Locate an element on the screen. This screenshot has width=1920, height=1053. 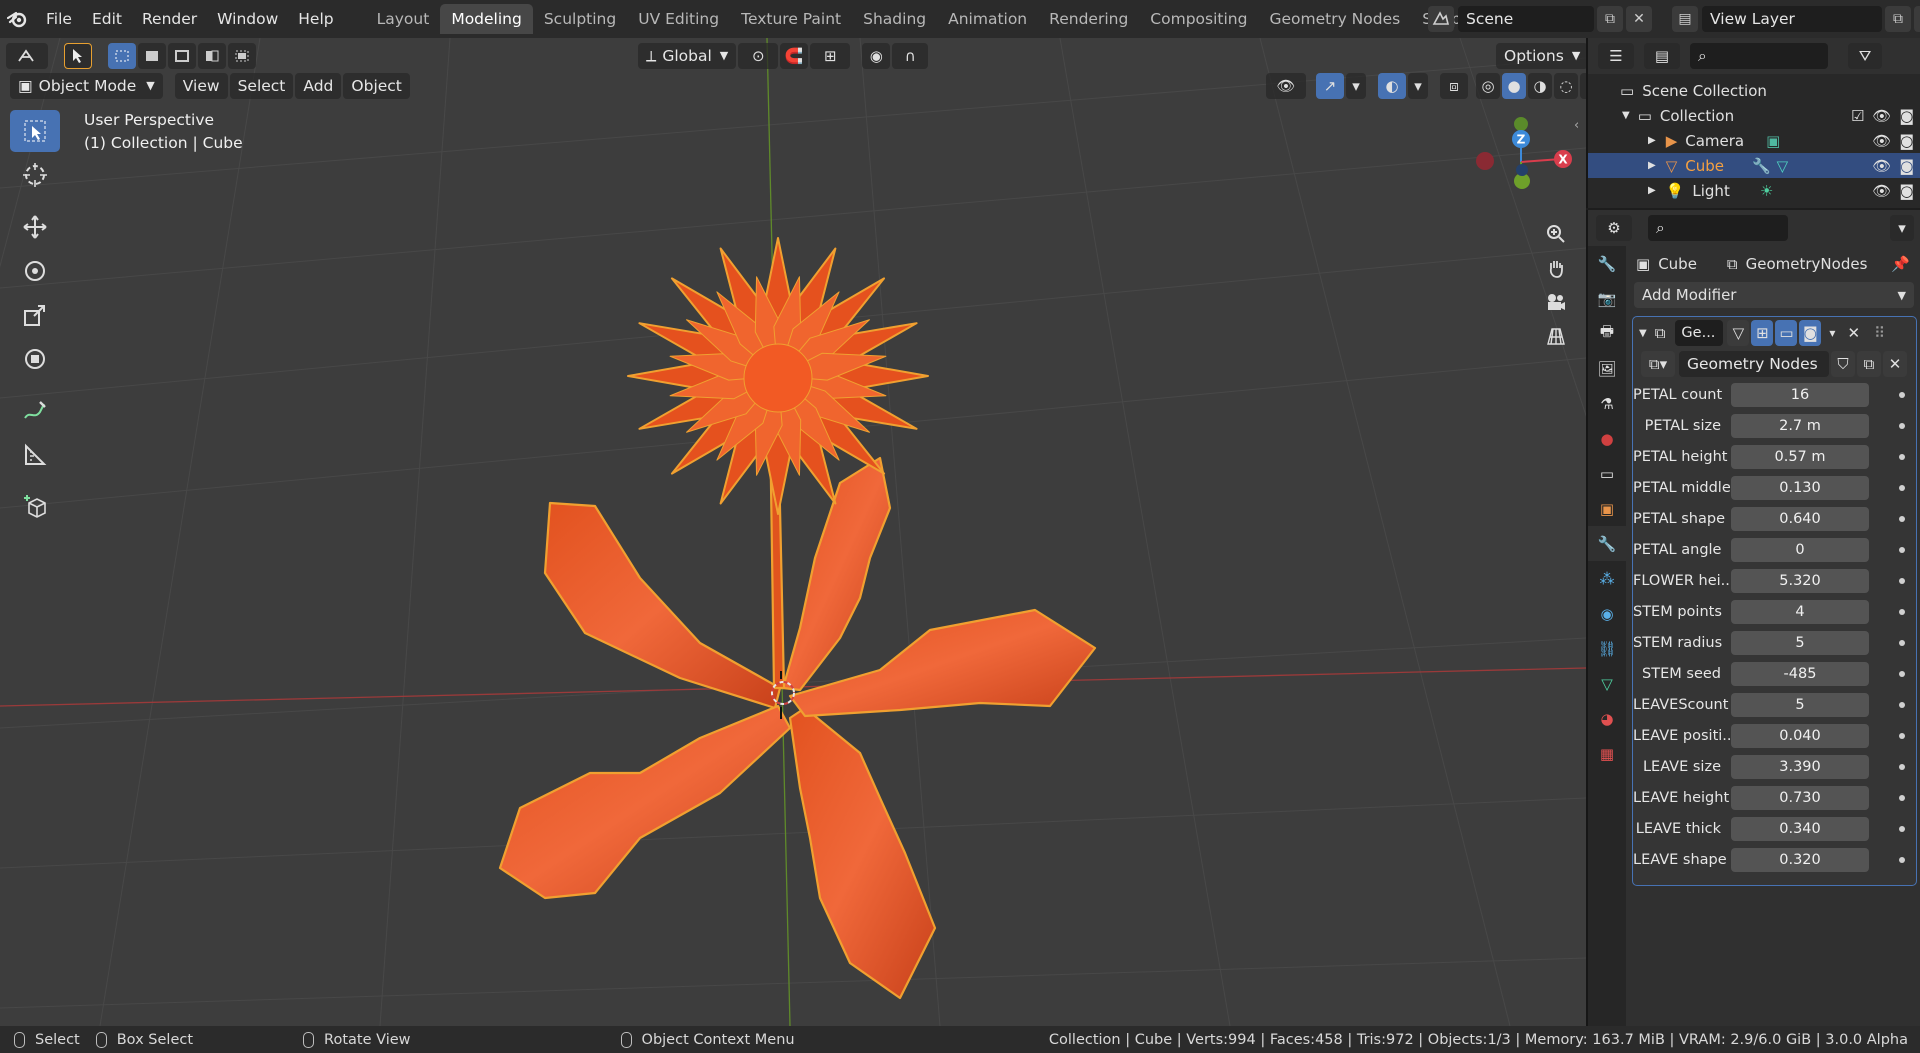
modifier-tab-icon: 🔧 is located at coordinates (1607, 543).